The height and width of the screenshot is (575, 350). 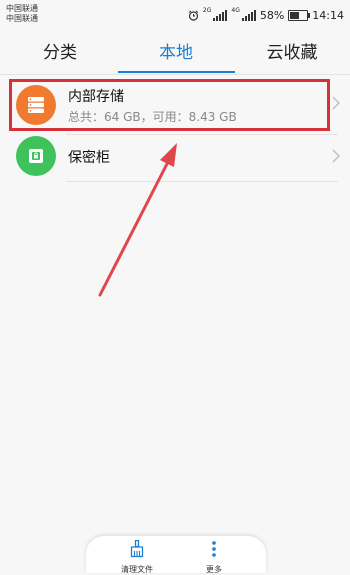 I want to click on clean-files-button: 清理文件, so click(x=137, y=557).